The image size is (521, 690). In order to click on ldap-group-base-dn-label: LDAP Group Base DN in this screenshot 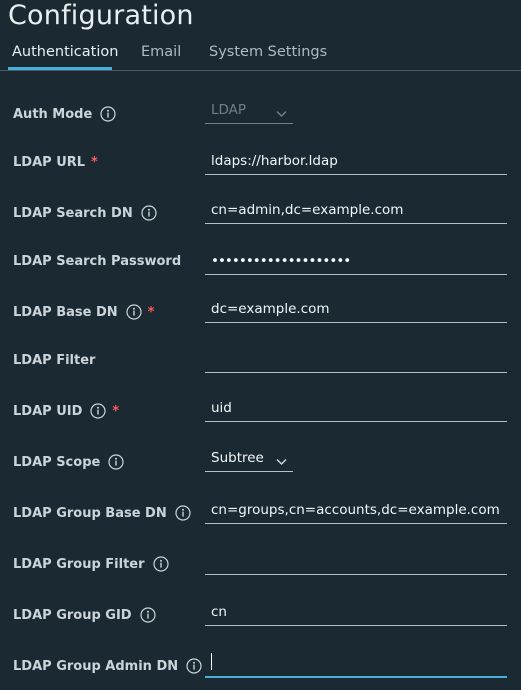, I will do `click(90, 513)`.